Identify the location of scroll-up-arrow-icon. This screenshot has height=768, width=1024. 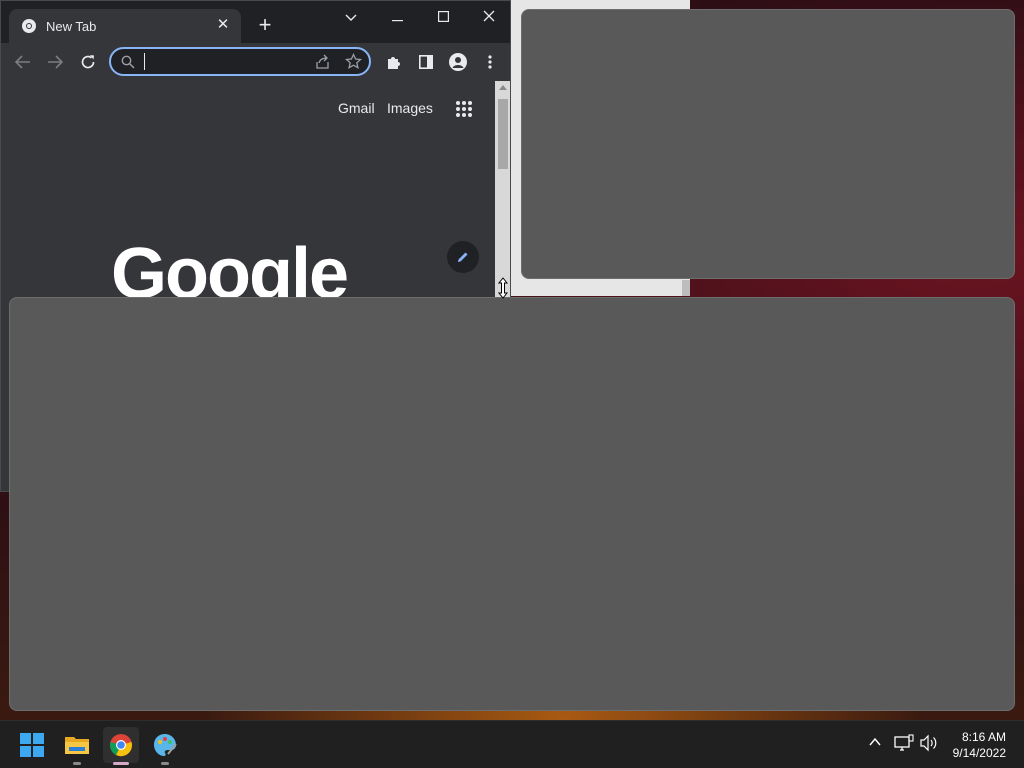
(503, 87).